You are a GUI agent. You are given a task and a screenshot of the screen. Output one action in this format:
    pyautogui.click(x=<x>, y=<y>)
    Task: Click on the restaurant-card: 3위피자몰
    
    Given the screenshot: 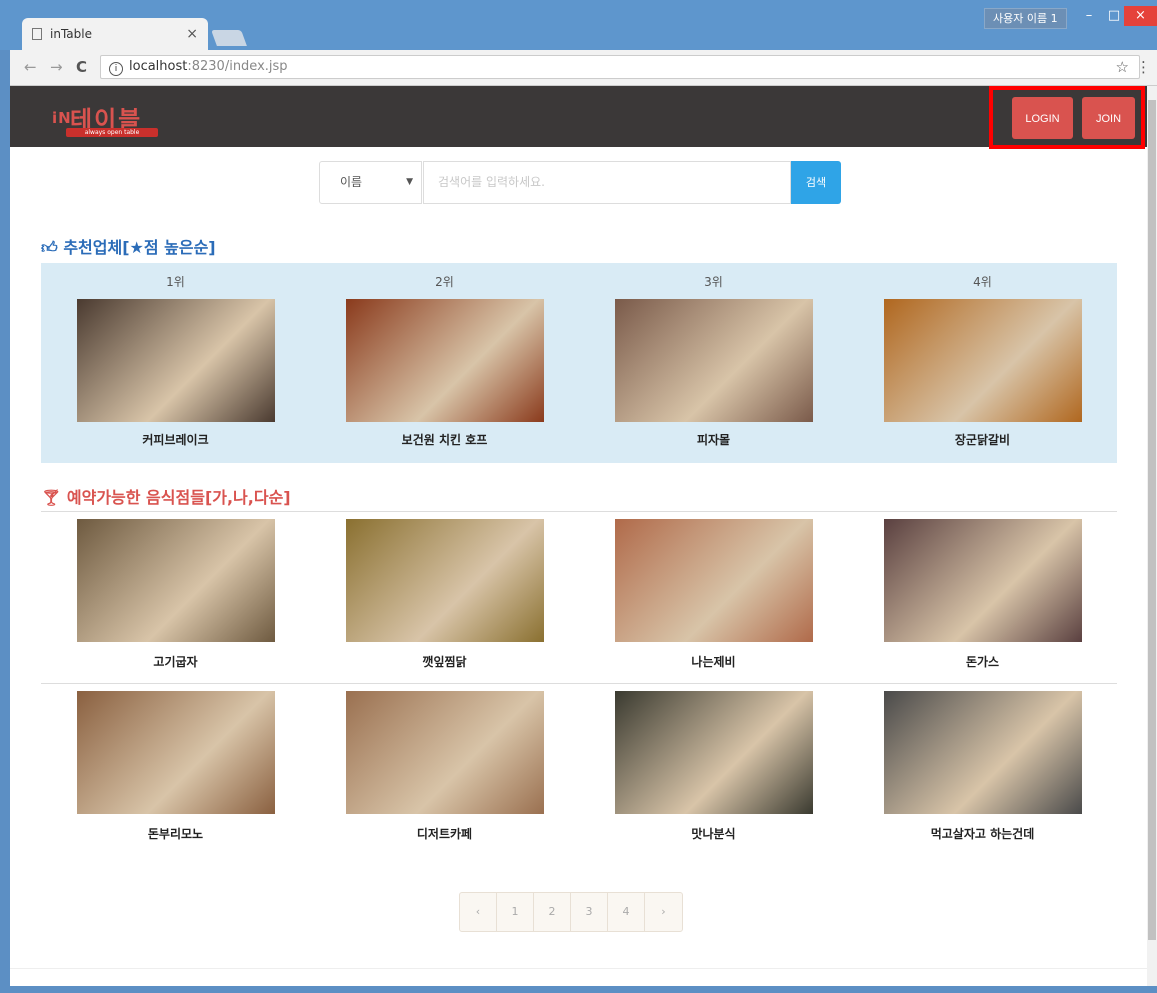 What is the action you would take?
    pyautogui.click(x=713, y=363)
    